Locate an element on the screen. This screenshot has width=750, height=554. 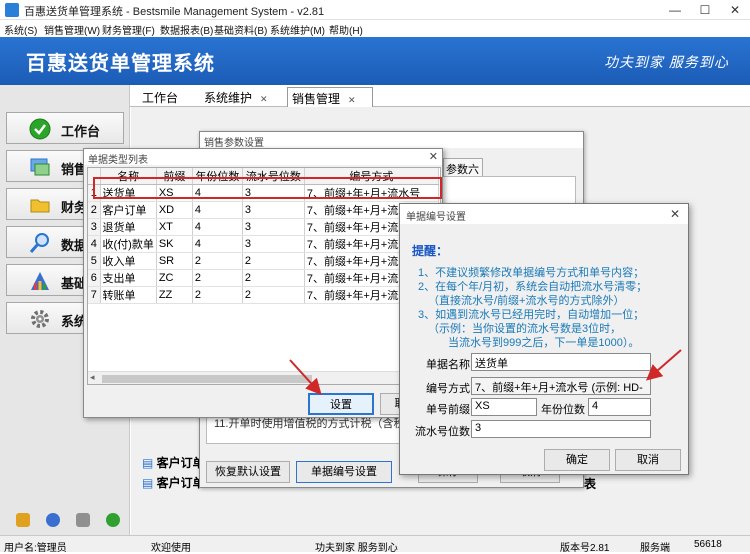
menu-basics: 基础资料(B) is located at coordinates (240, 29).